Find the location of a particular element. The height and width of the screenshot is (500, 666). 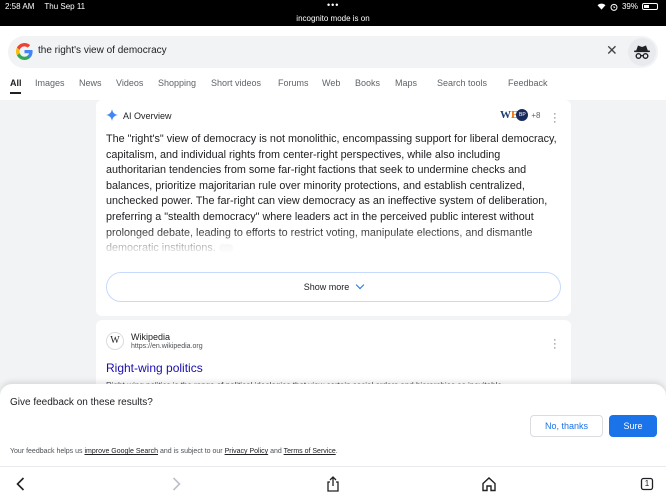

sure-button: Sure is located at coordinates (633, 426).